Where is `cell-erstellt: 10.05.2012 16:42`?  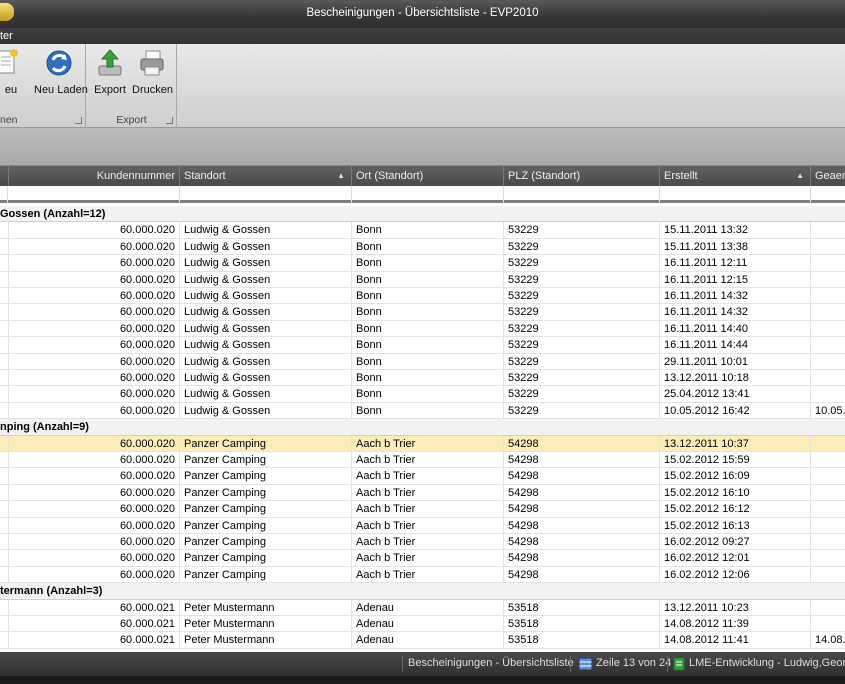 cell-erstellt: 10.05.2012 16:42 is located at coordinates (735, 411).